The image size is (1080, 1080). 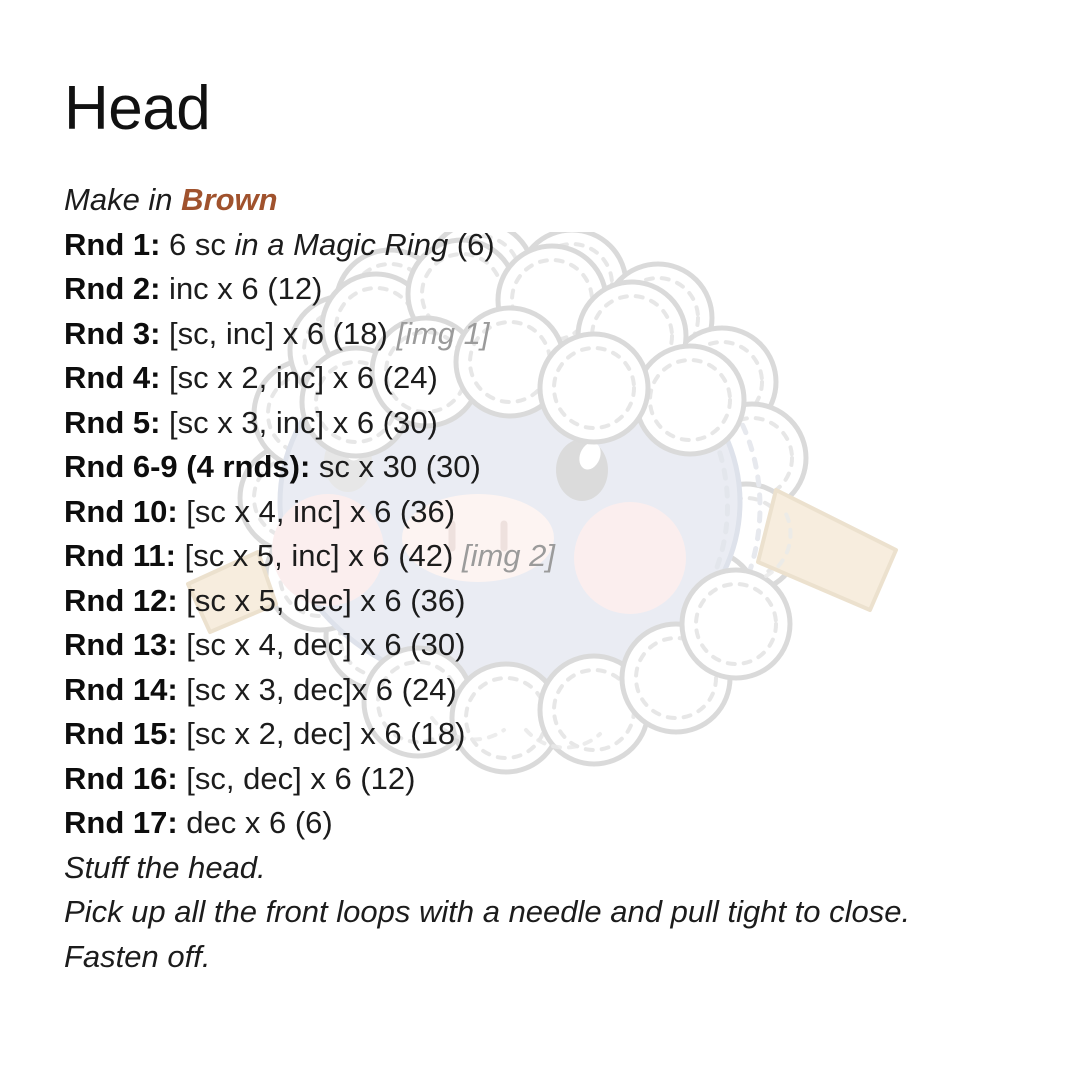 What do you see at coordinates (564, 779) in the screenshot?
I see `round-line: Rnd 16: [sc, dec] x 6 (12)` at bounding box center [564, 779].